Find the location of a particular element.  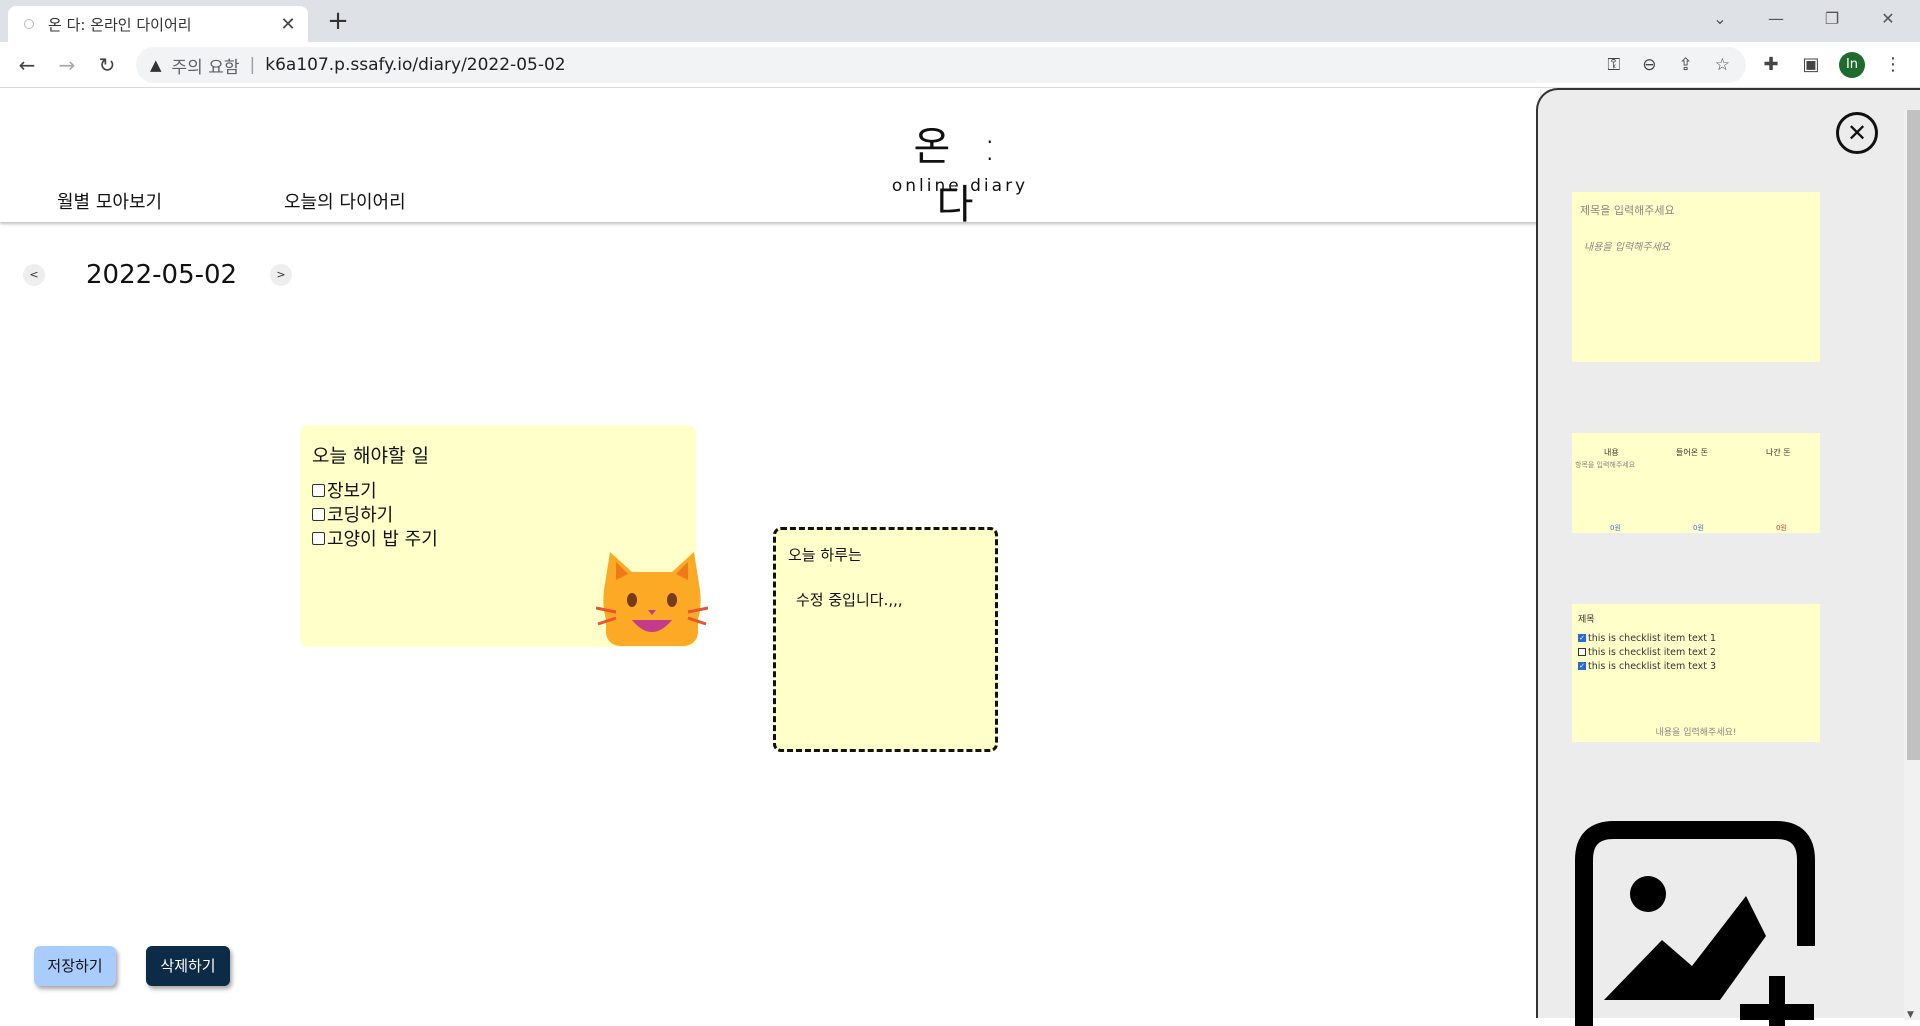

checklist-item: ✓ this is checklist item text 1 is located at coordinates (1647, 638).